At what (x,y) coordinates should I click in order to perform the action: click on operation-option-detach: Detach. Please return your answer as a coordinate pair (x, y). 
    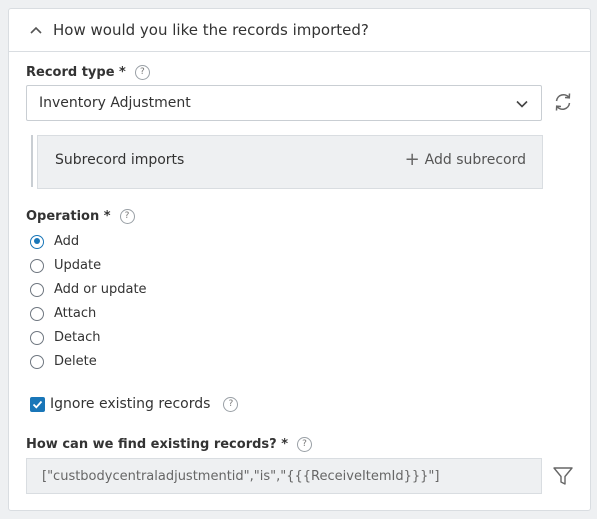
    Looking at the image, I should click on (65, 337).